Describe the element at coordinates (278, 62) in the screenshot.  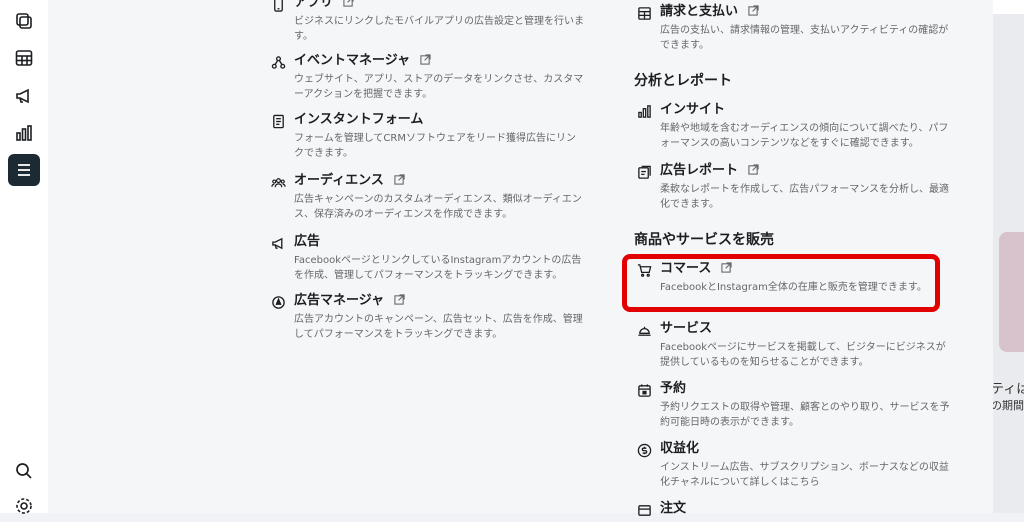
I see `nodes-icon` at that location.